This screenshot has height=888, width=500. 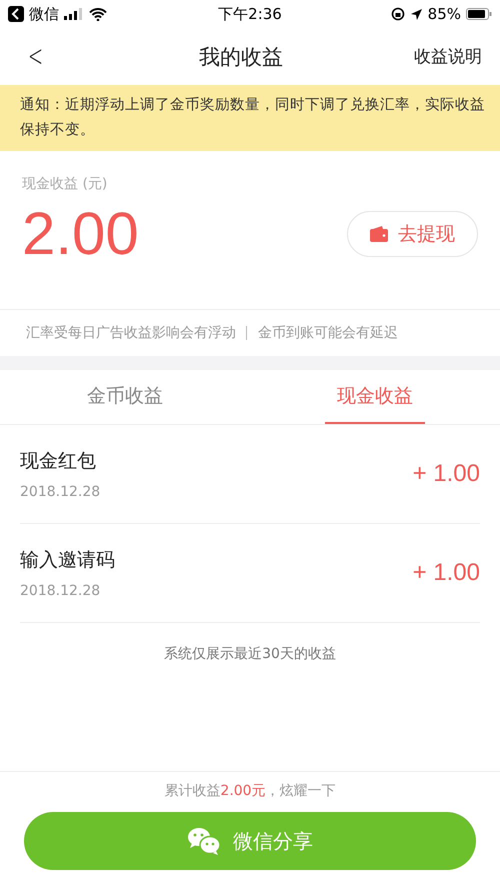 I want to click on record-title: 现金红包, so click(x=58, y=461).